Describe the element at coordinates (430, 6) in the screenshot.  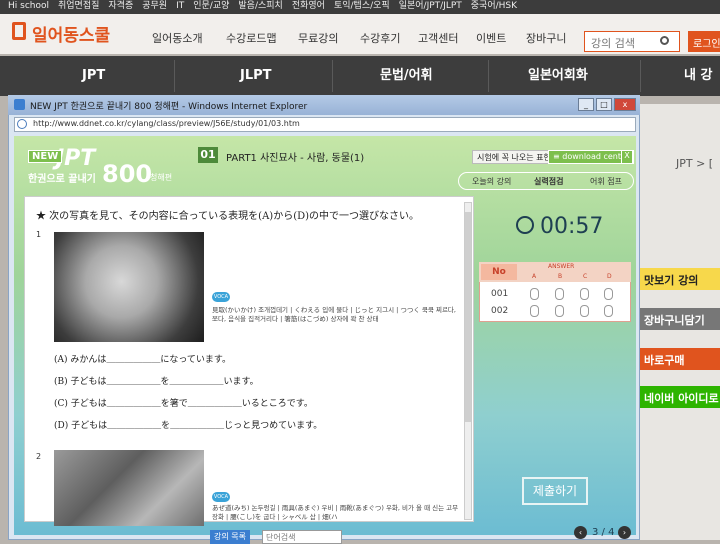
I see `top-link: 일본어/JPT/JLPT` at that location.